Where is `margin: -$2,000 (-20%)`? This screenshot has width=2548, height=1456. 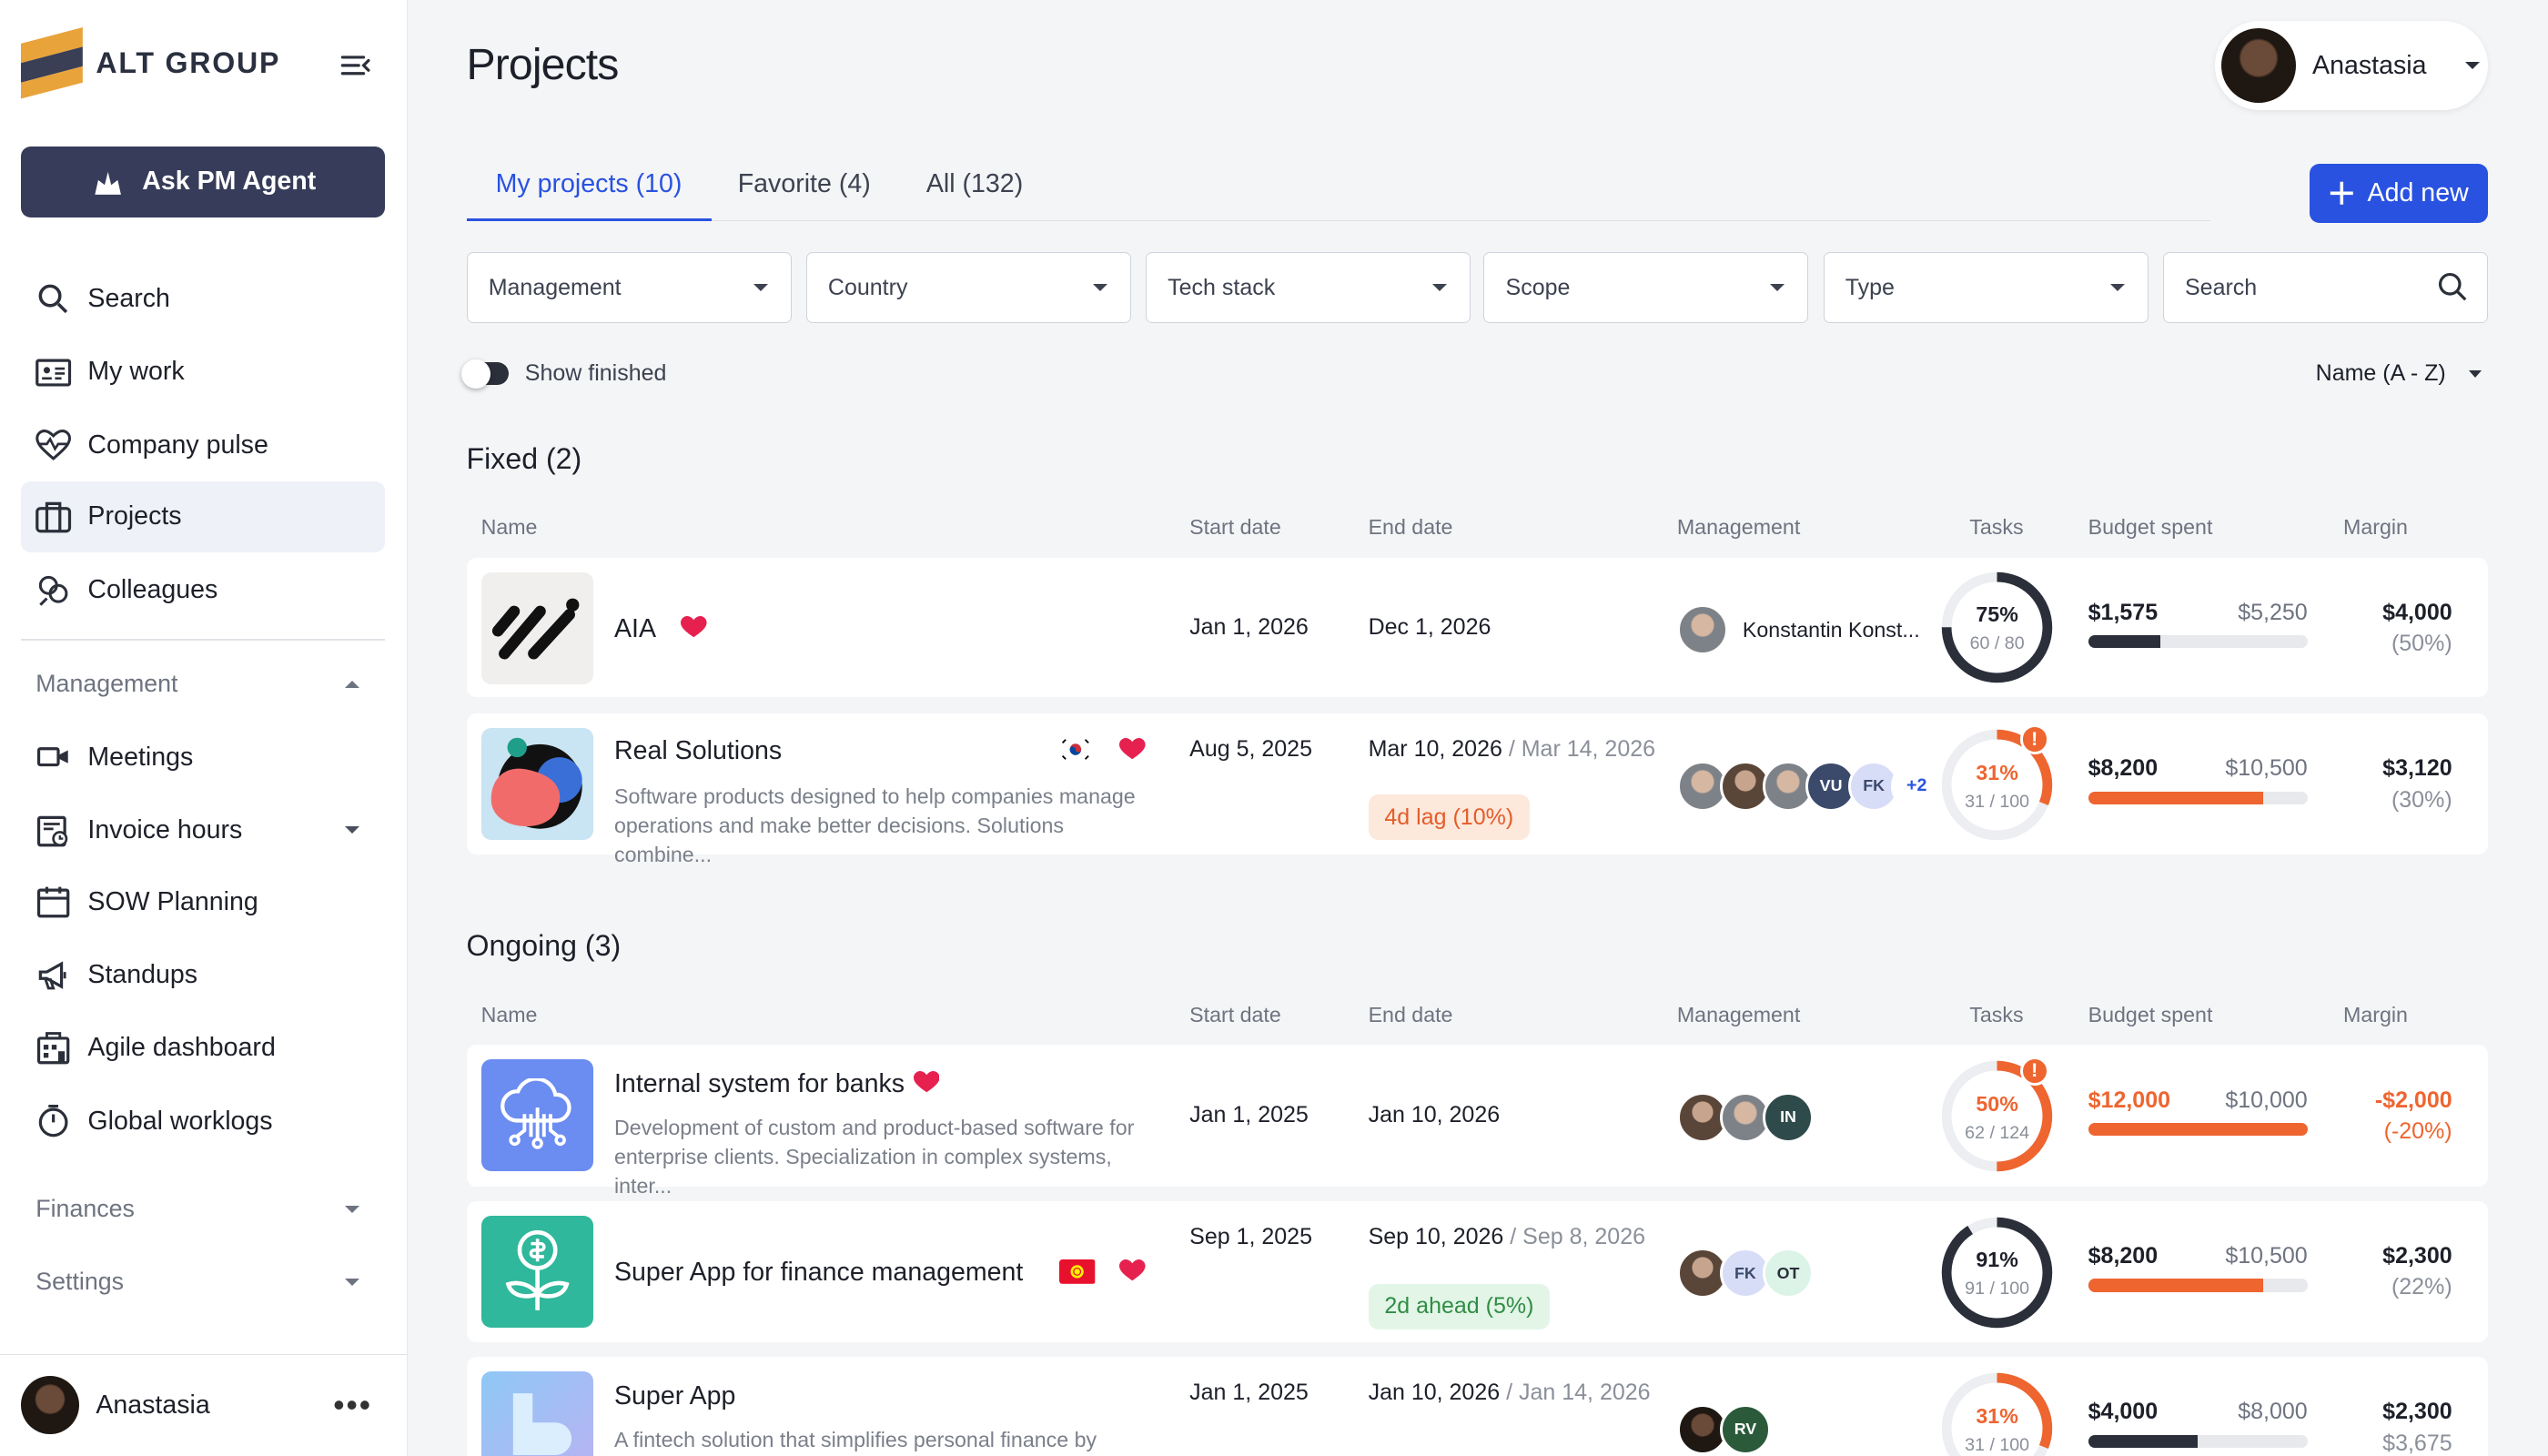
margin: -$2,000 (-20%) is located at coordinates (2414, 1116).